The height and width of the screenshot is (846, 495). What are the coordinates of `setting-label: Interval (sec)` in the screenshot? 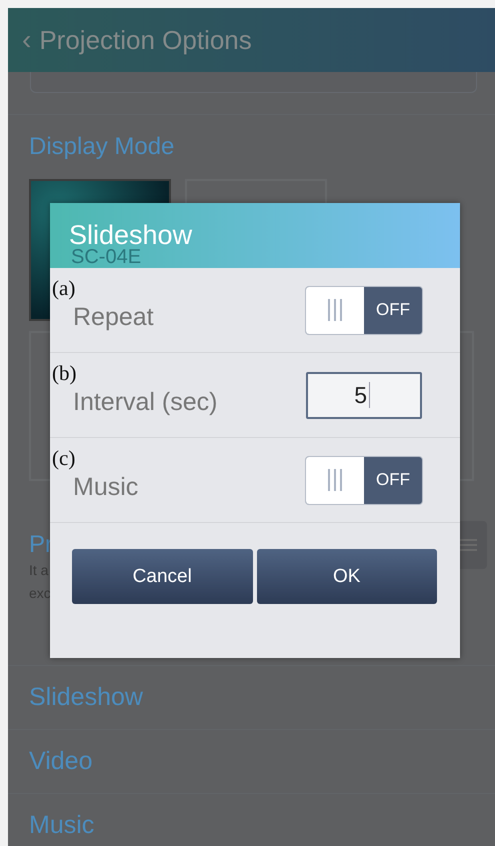 It's located at (145, 402).